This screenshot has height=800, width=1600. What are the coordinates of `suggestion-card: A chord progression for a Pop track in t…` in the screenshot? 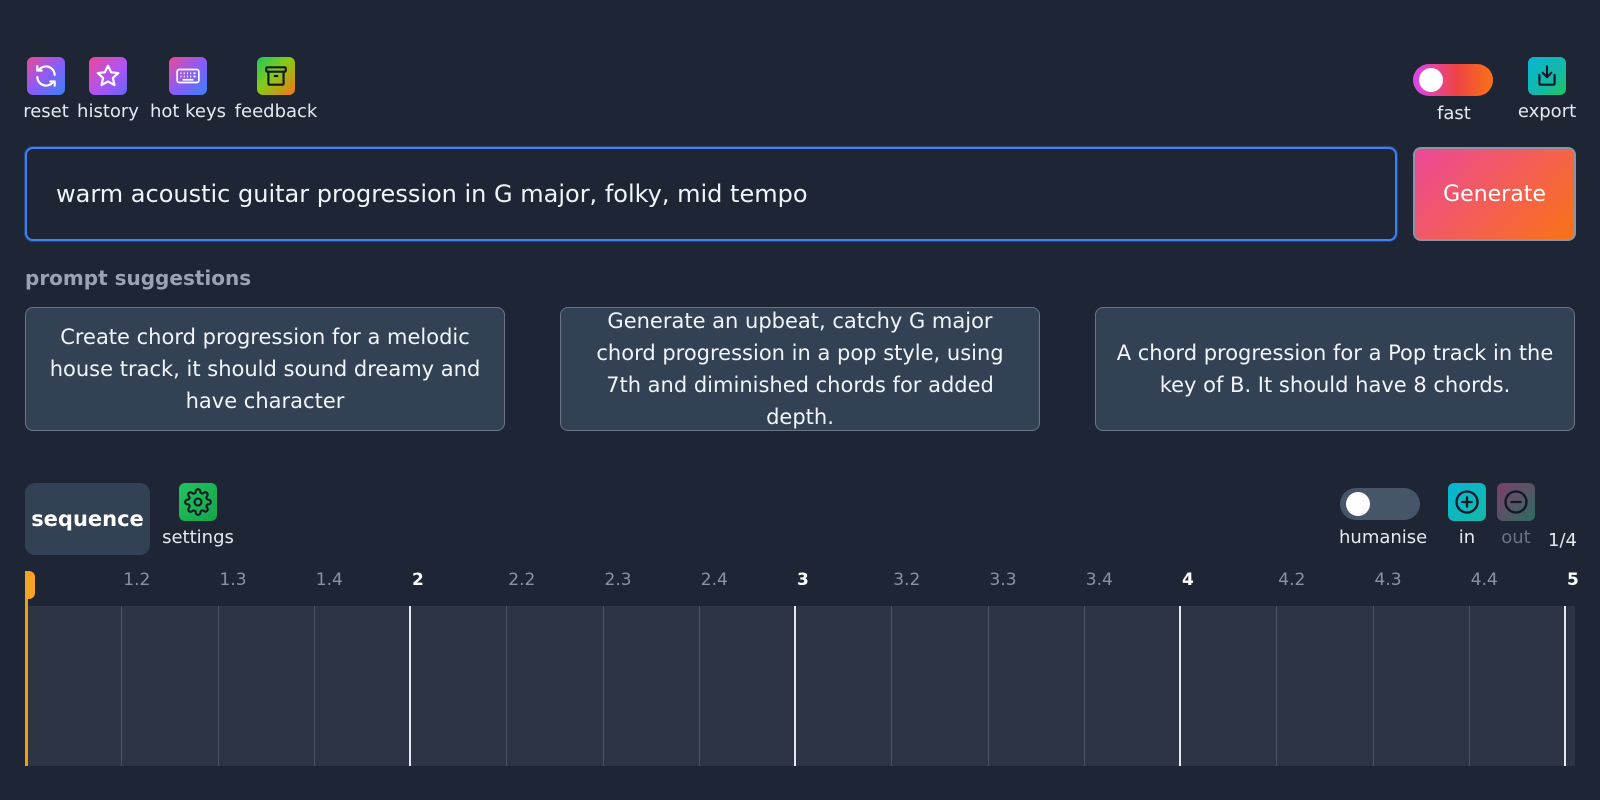 It's located at (1335, 369).